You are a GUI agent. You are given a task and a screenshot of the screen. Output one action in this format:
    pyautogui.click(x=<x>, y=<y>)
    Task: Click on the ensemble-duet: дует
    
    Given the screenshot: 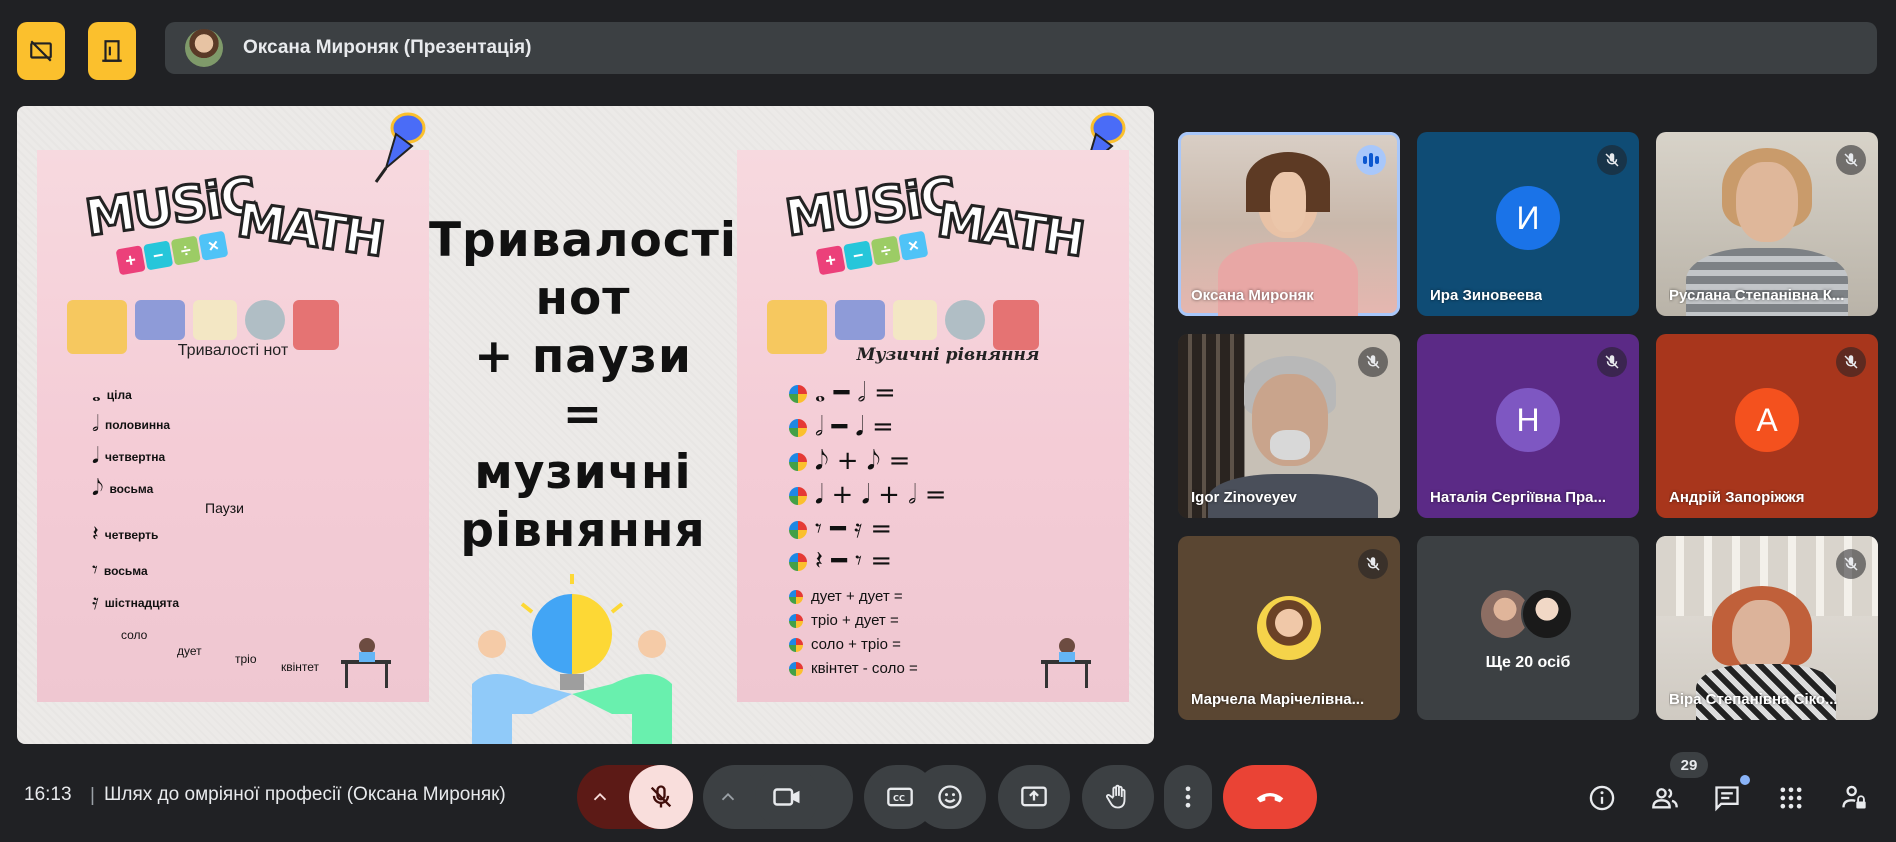 What is the action you would take?
    pyautogui.click(x=189, y=651)
    